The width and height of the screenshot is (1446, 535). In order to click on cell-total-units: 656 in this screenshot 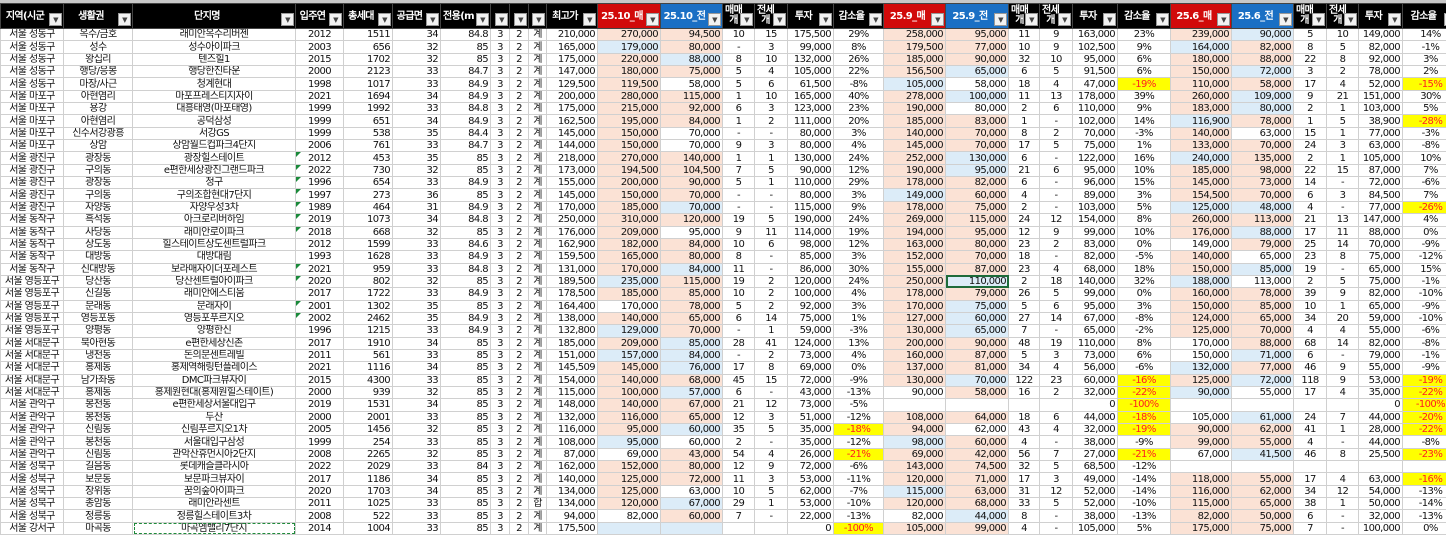, I will do `click(368, 47)`.